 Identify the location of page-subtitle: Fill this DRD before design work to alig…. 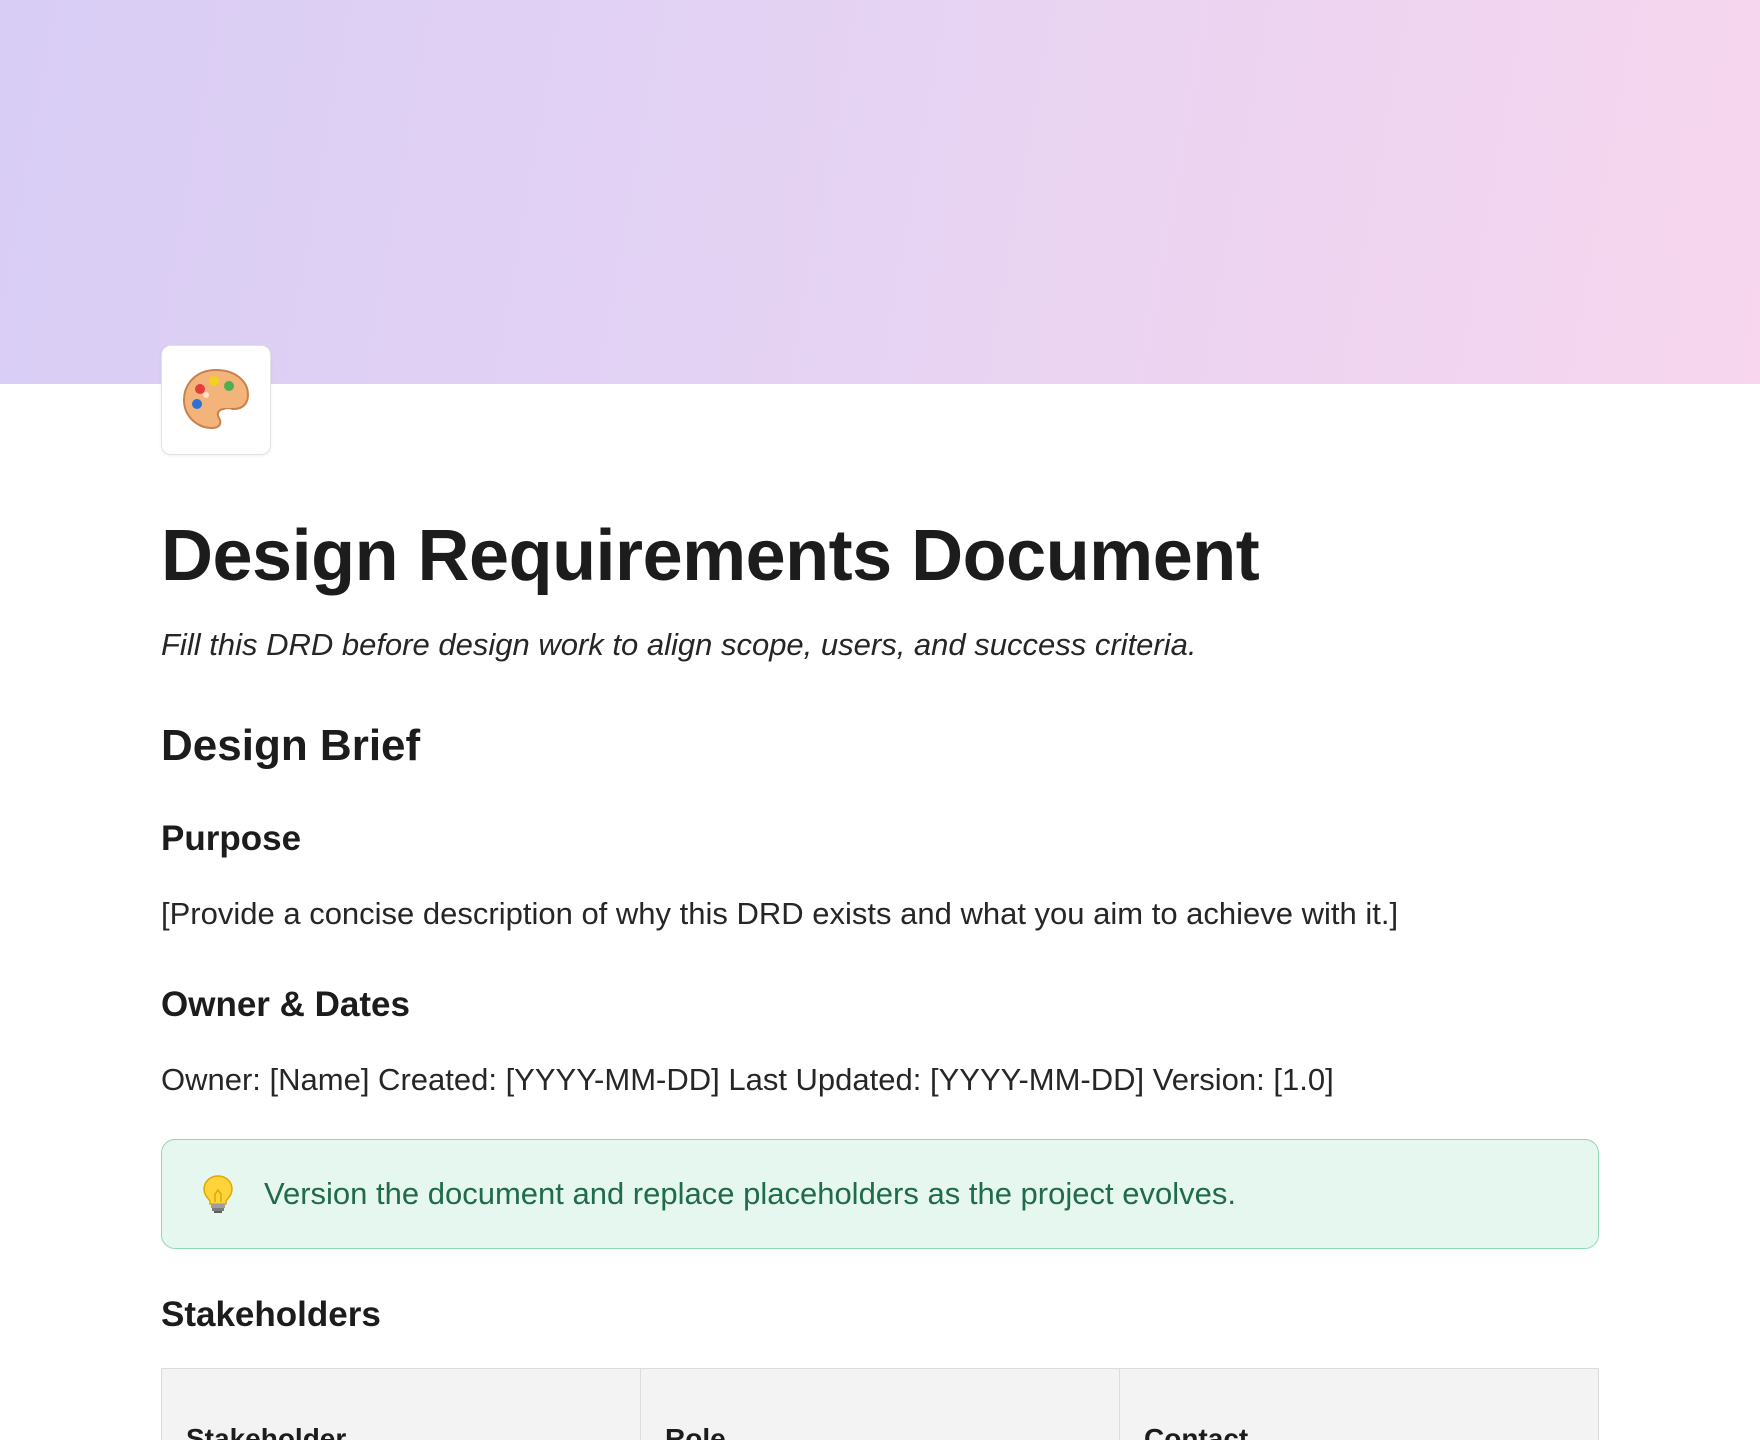
(679, 645).